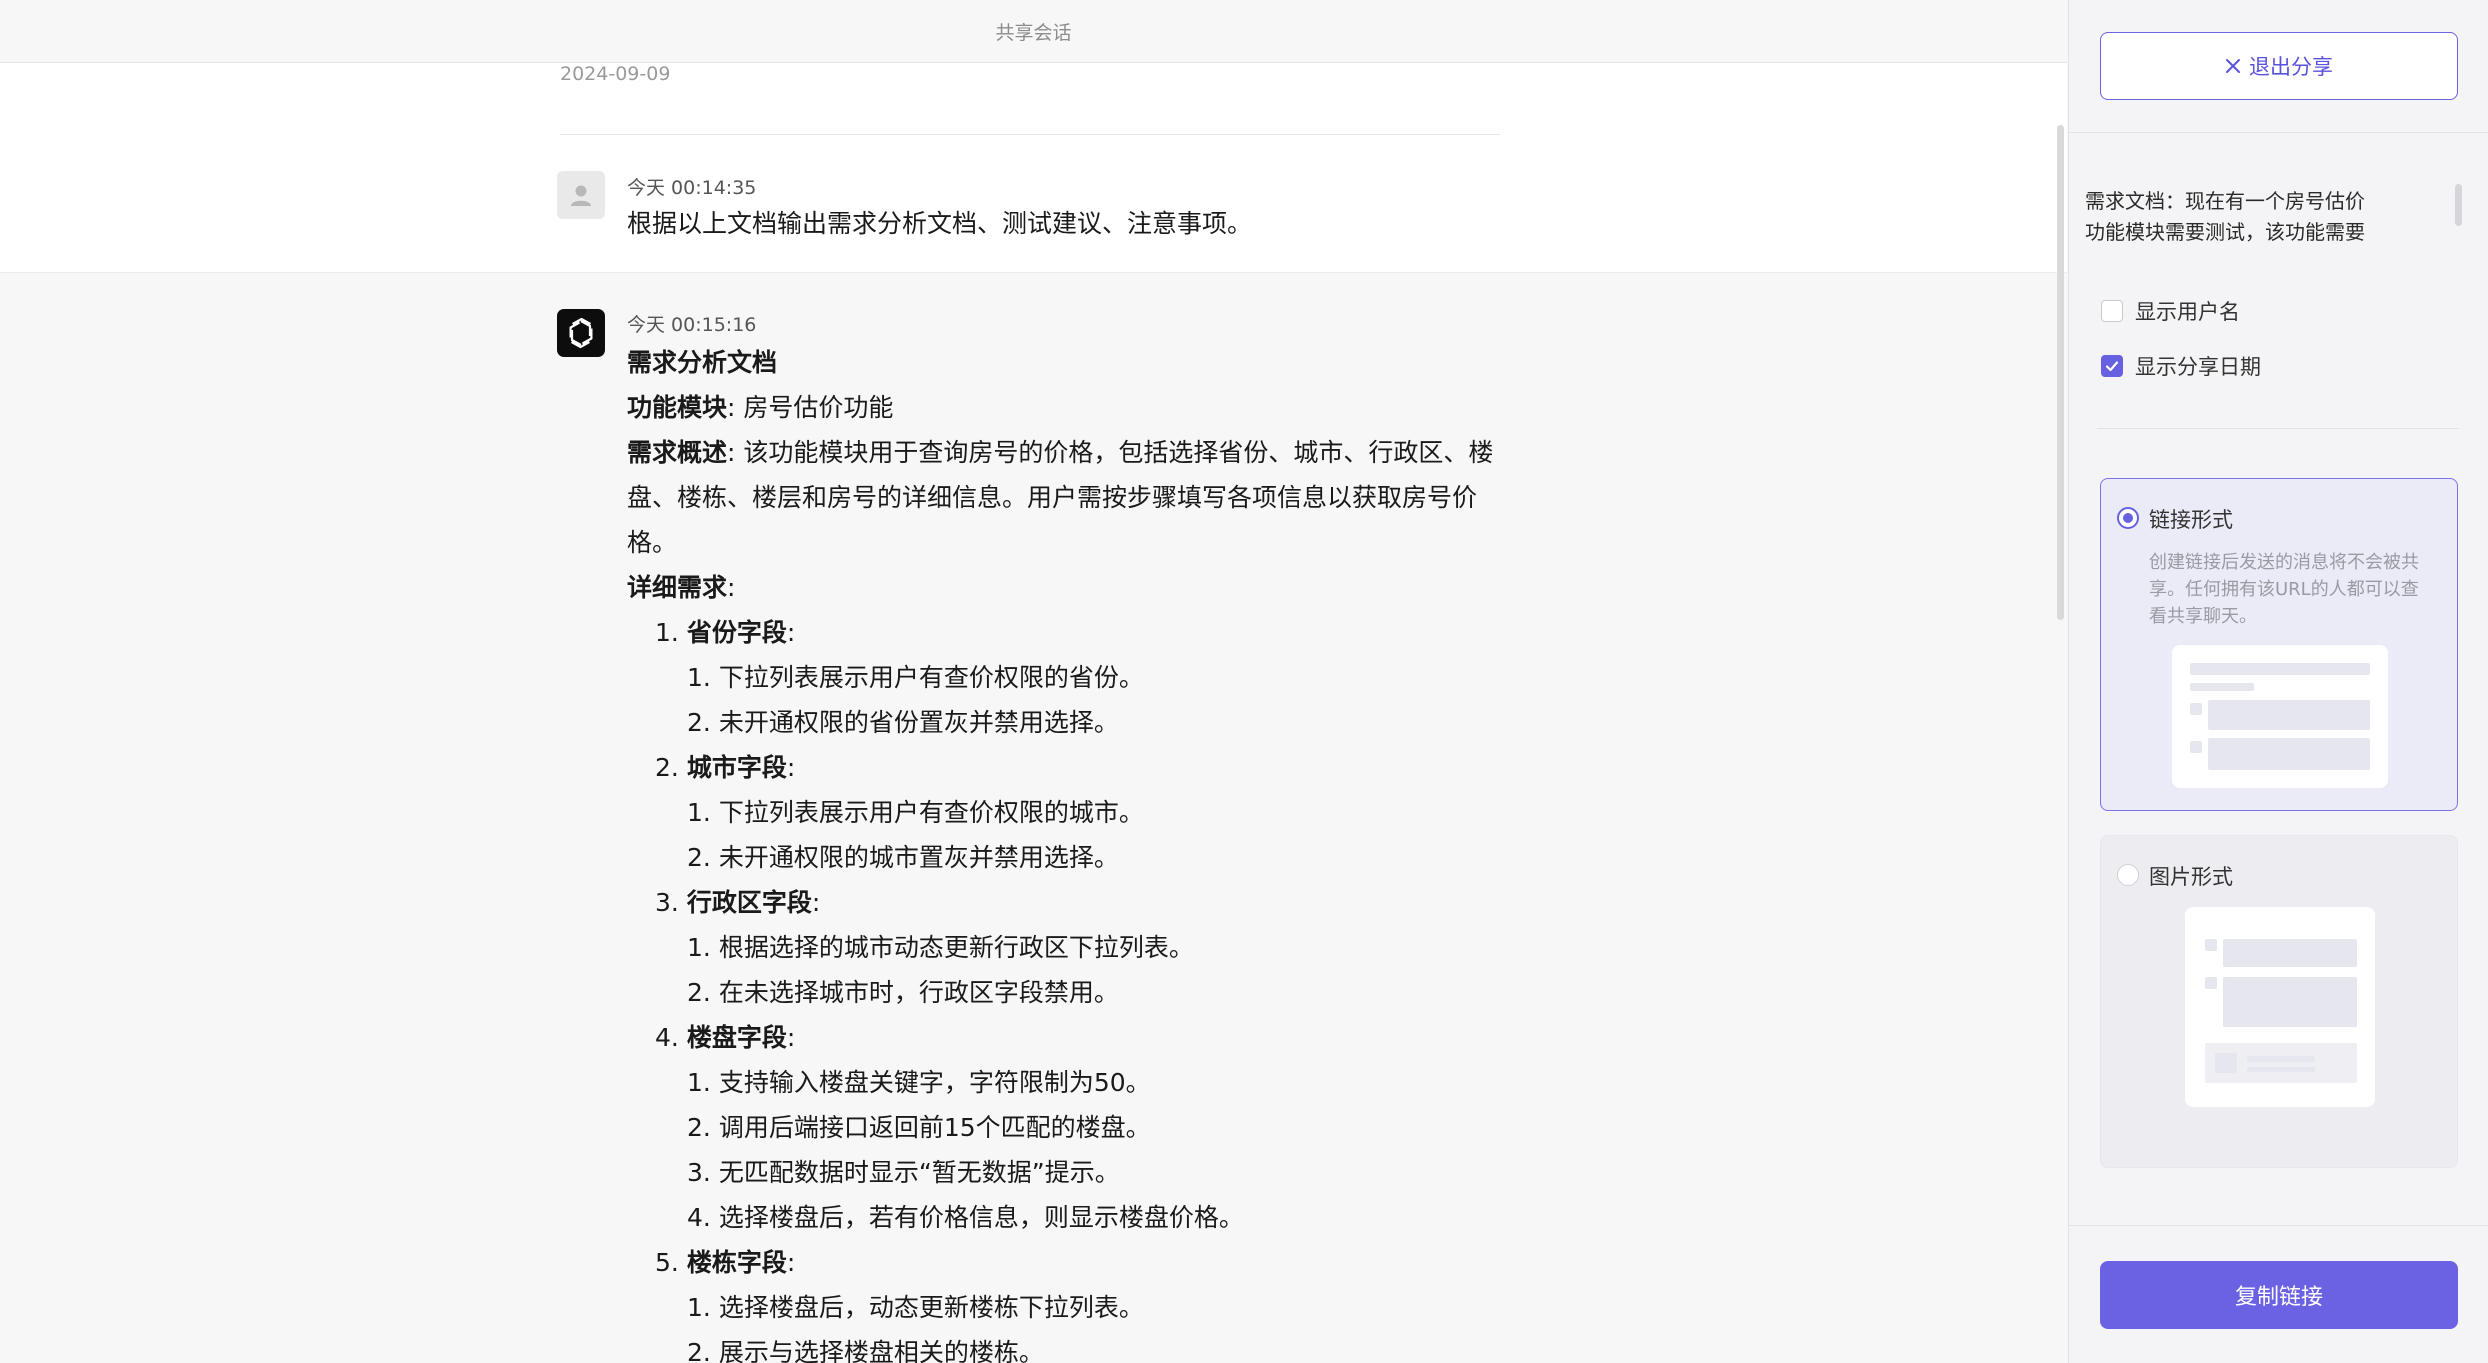  Describe the element at coordinates (736, 1037) in the screenshot. I see `section-title: 楼盘字段` at that location.